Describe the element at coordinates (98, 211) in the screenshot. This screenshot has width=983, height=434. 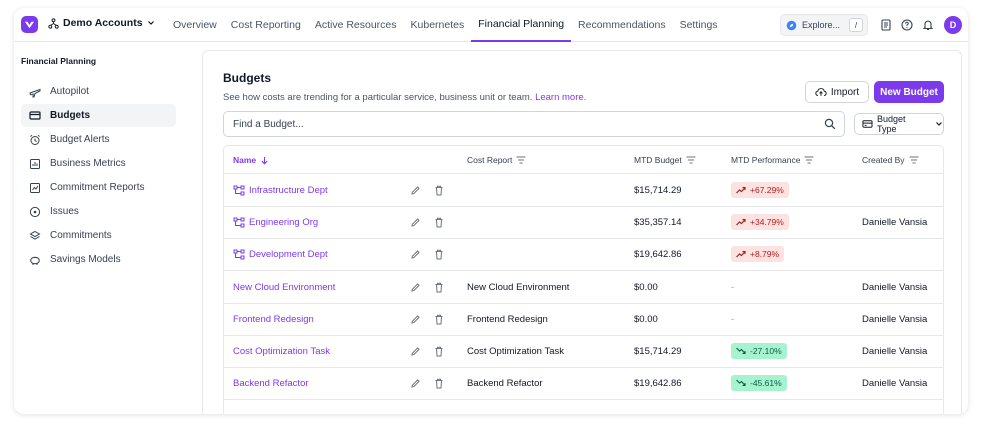
I see `sidebar-item-issues: Issues` at that location.